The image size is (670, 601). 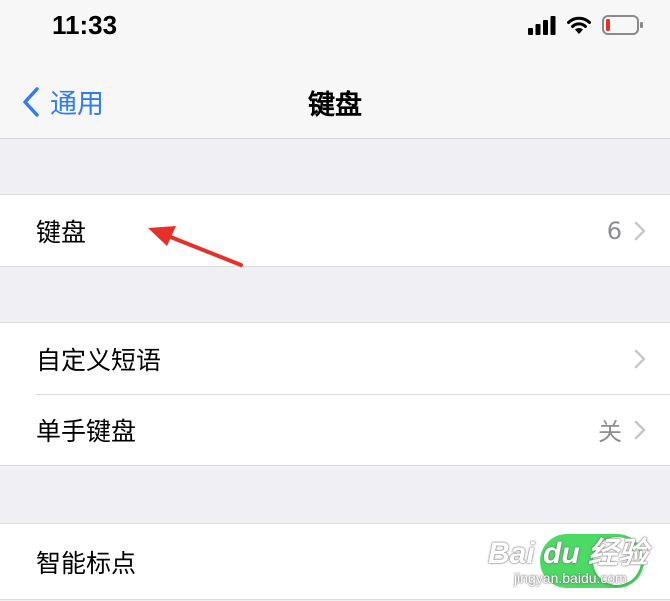 I want to click on keyboards-group: 键盘 6, so click(x=335, y=230).